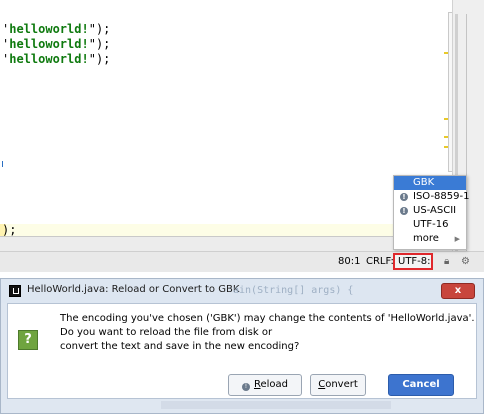  I want to click on question-icon: ?, so click(28, 340).